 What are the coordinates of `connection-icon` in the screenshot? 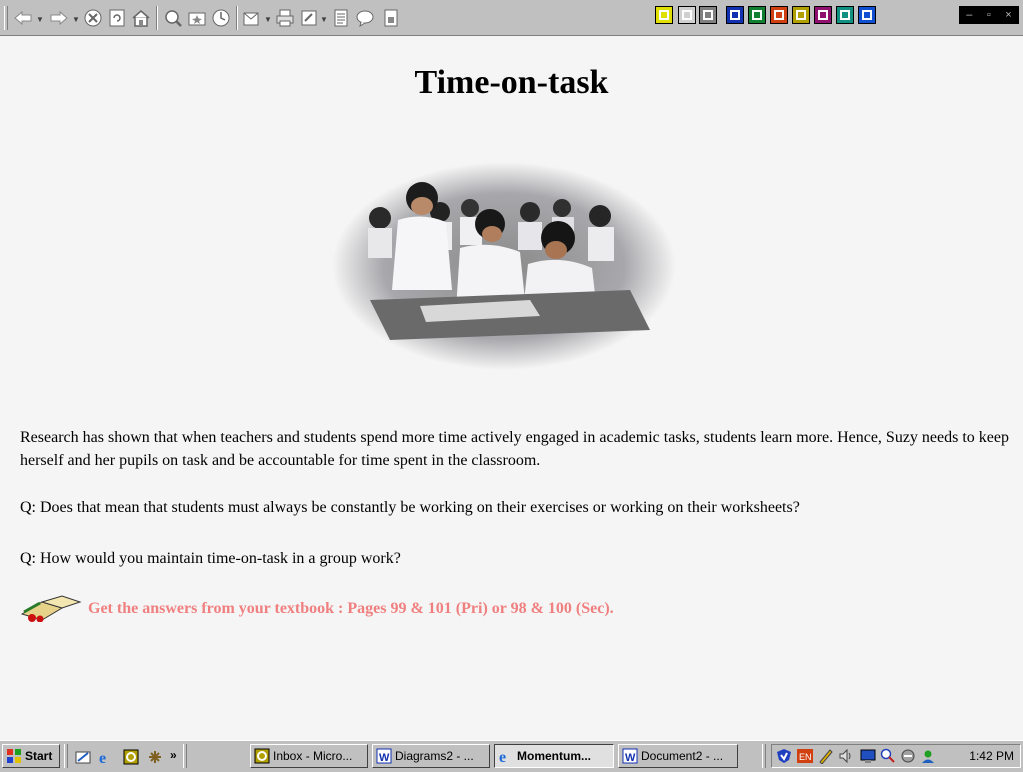 It's located at (908, 757).